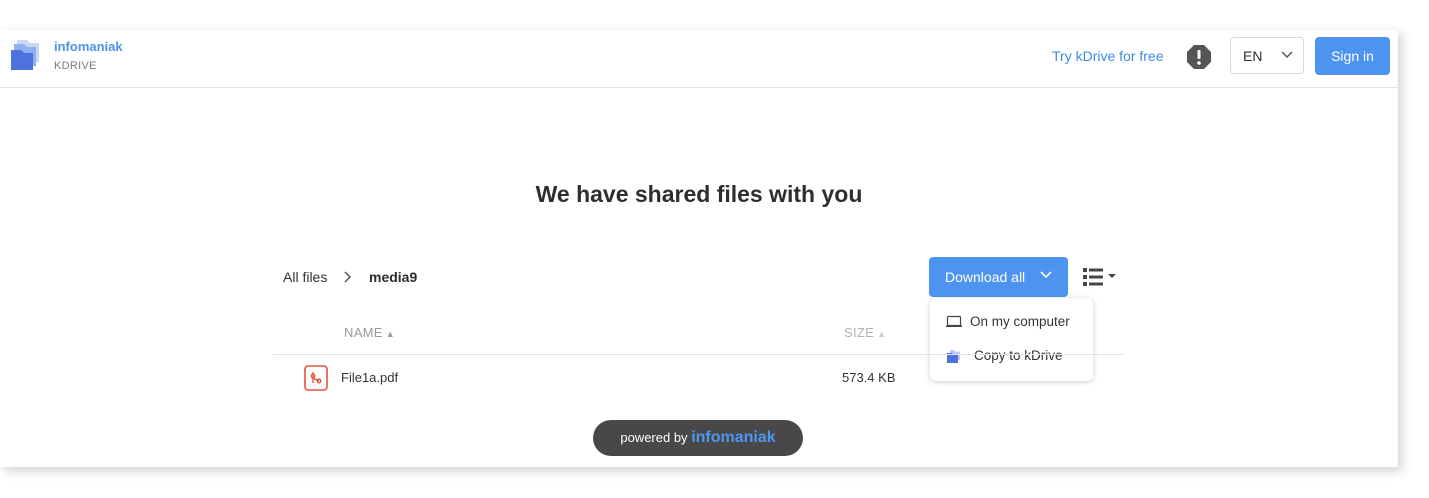  Describe the element at coordinates (869, 377) in the screenshot. I see `file-size: 573.4 KB` at that location.